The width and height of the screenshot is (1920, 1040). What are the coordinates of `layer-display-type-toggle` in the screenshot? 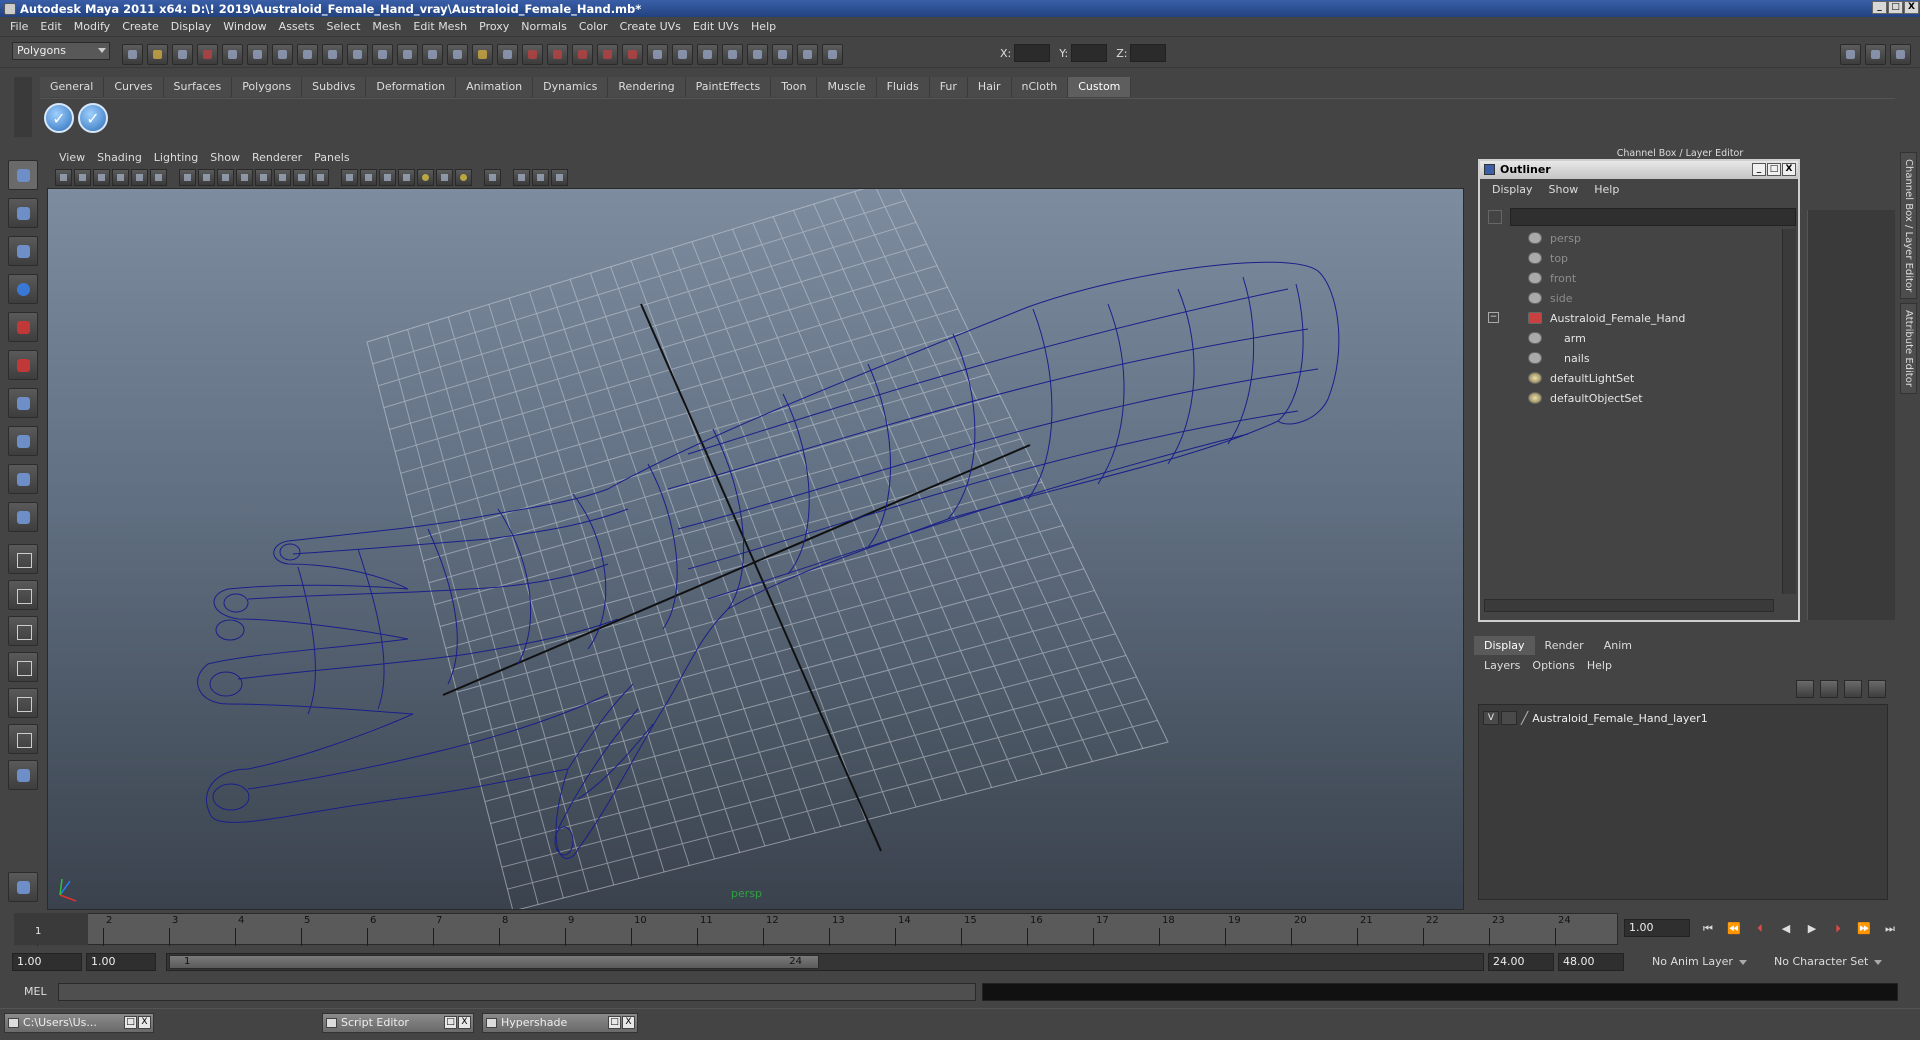 It's located at (1509, 718).